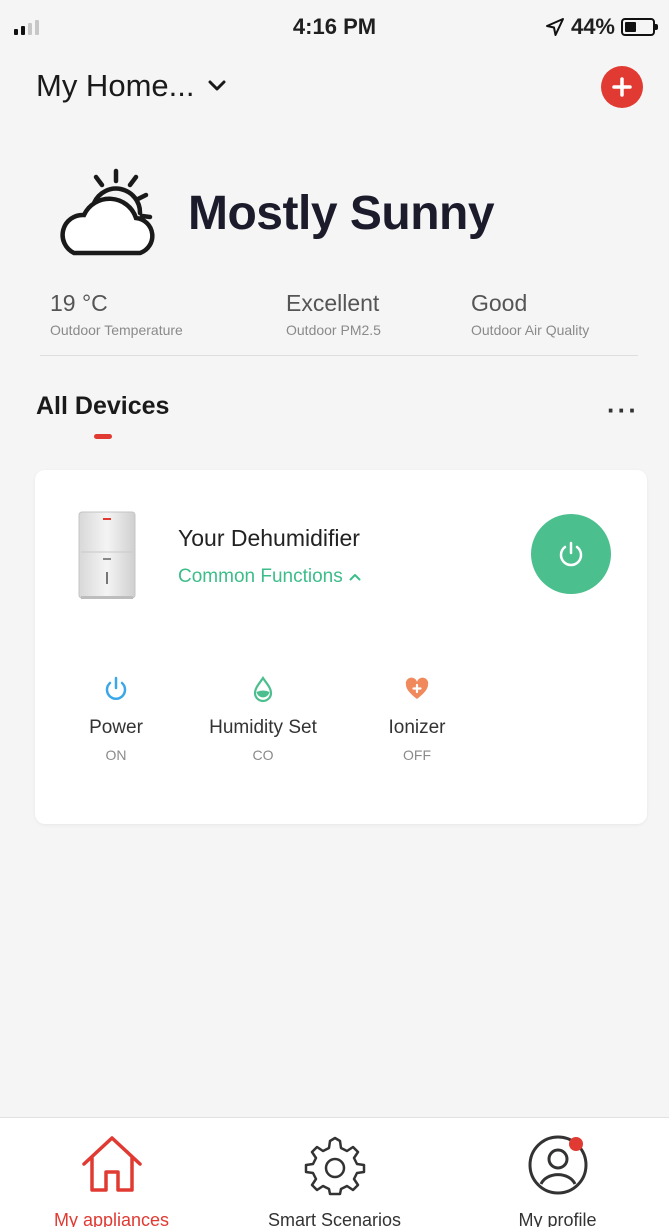 The width and height of the screenshot is (669, 1227). I want to click on metric-value: Excellent, so click(333, 303).